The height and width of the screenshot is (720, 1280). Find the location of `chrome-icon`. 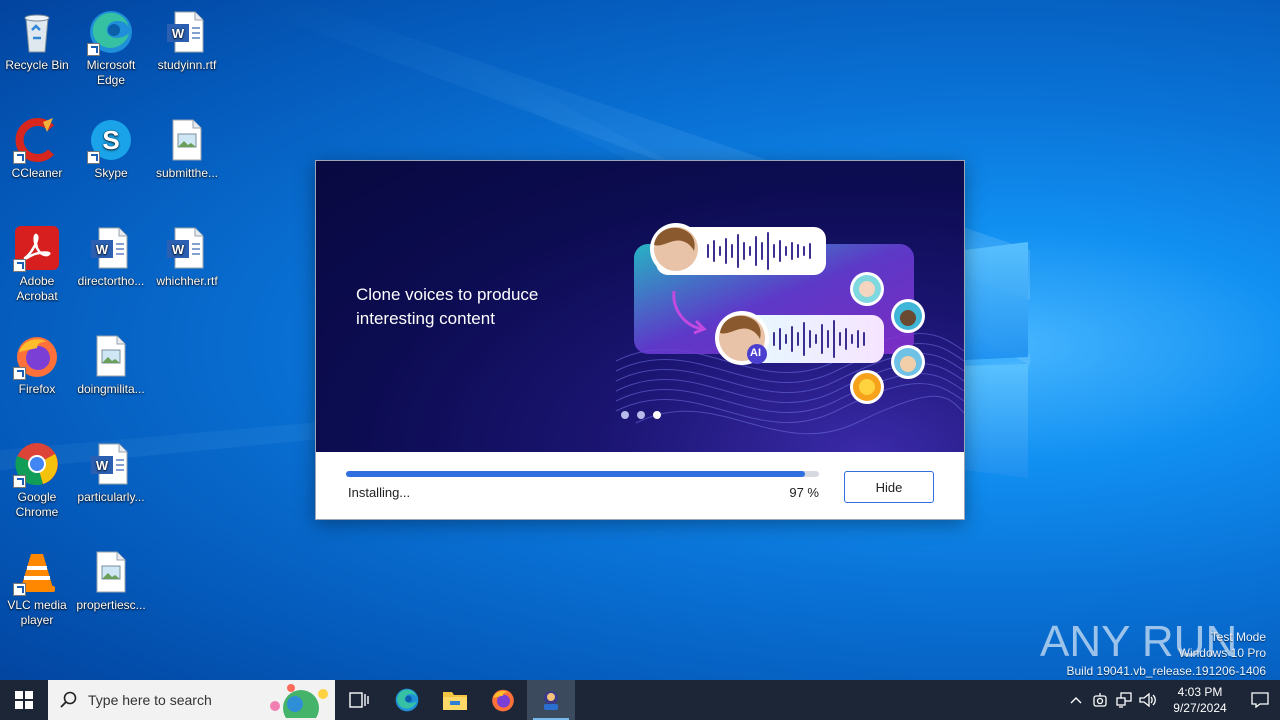

chrome-icon is located at coordinates (37, 464).